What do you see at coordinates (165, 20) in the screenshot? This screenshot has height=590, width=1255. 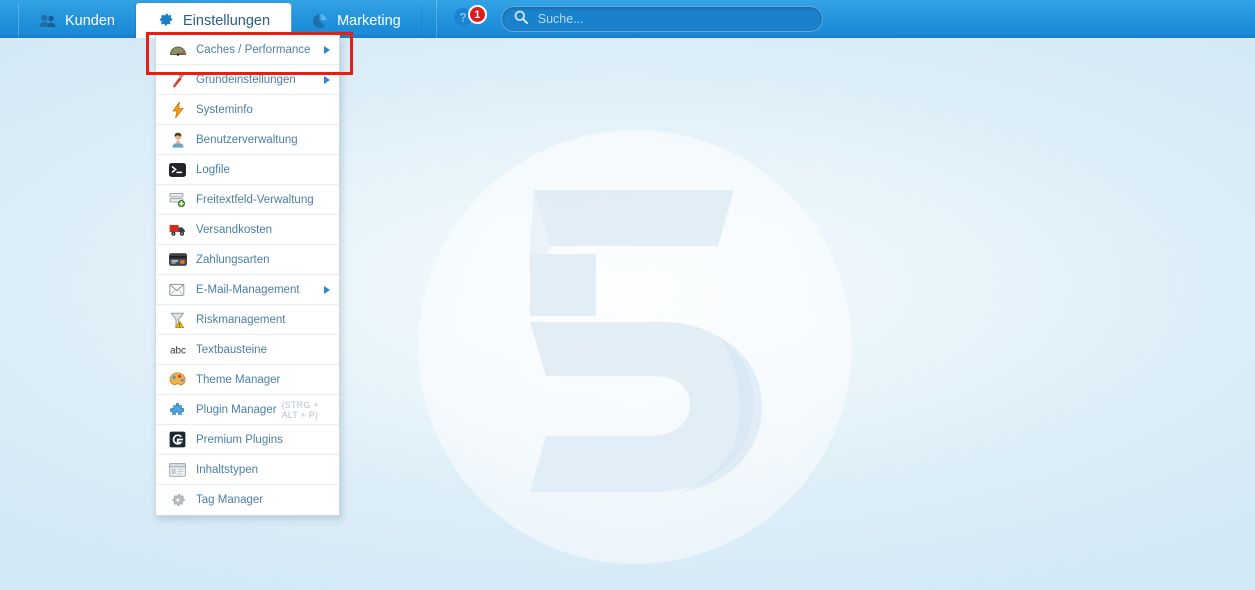 I see `gear-icon` at bounding box center [165, 20].